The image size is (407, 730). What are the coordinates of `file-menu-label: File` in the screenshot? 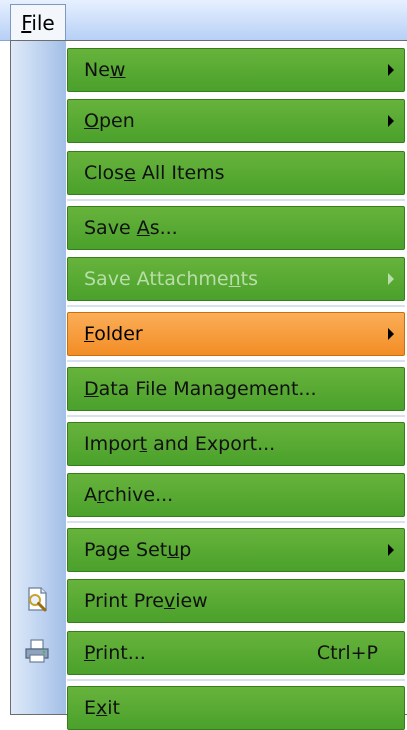 It's located at (38, 22).